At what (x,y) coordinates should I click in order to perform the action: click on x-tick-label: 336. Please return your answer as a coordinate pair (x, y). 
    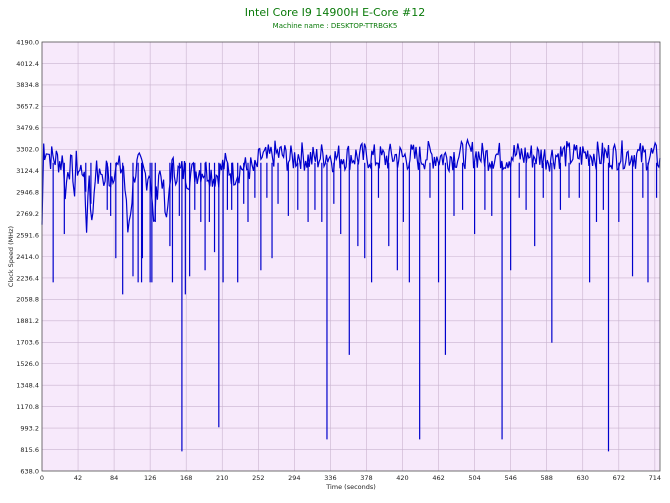
    Looking at the image, I should click on (330, 478).